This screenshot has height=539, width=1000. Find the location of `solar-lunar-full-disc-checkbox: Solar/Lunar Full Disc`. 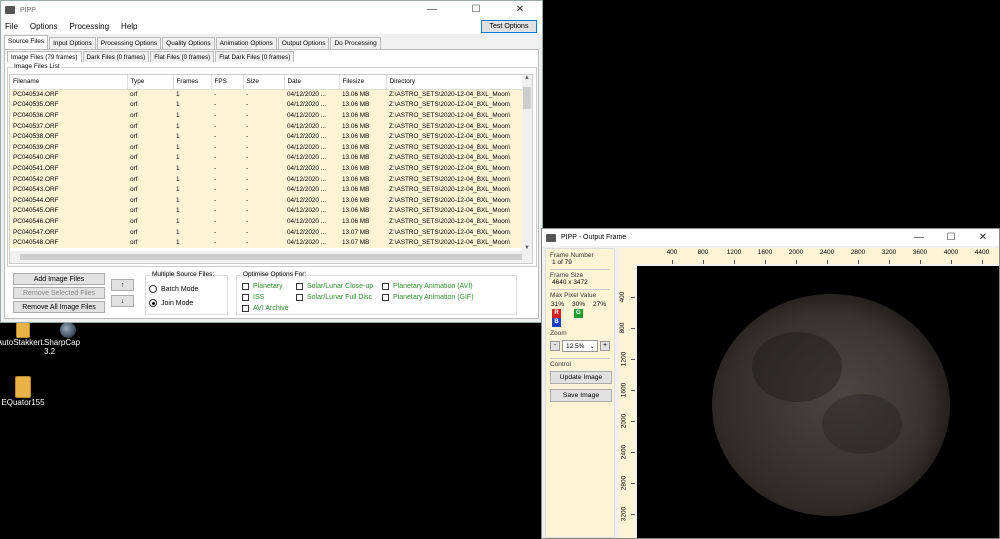

solar-lunar-full-disc-checkbox: Solar/Lunar Full Disc is located at coordinates (334, 297).